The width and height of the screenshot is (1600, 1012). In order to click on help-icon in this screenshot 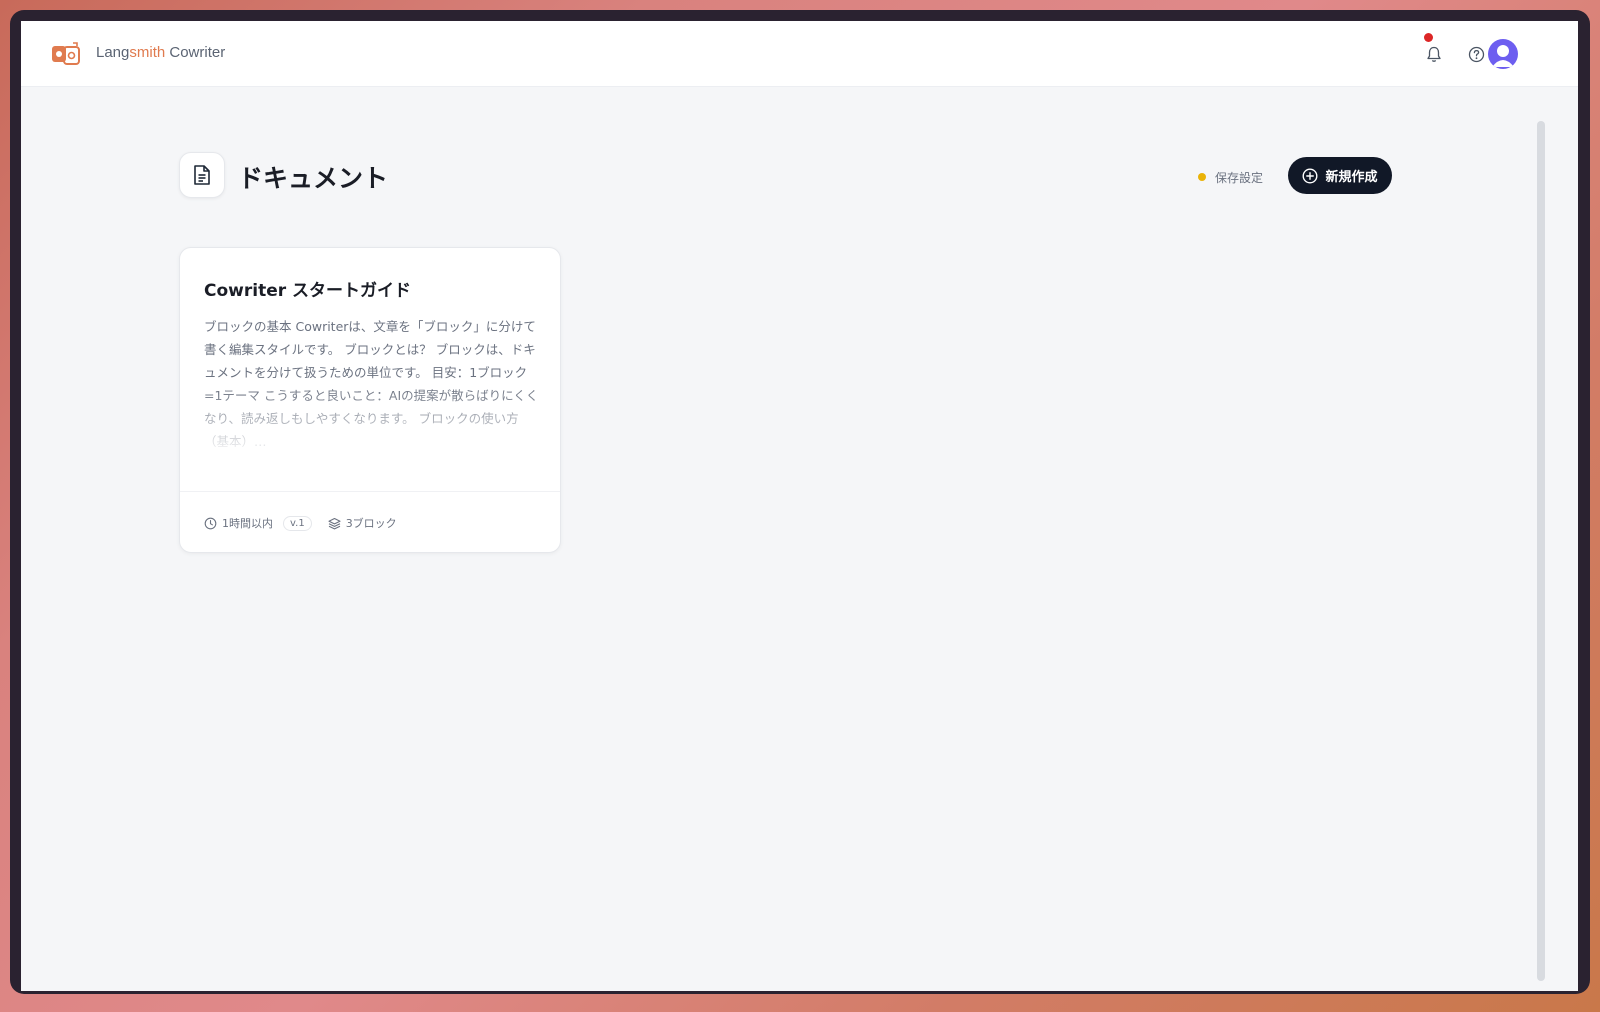, I will do `click(1476, 54)`.